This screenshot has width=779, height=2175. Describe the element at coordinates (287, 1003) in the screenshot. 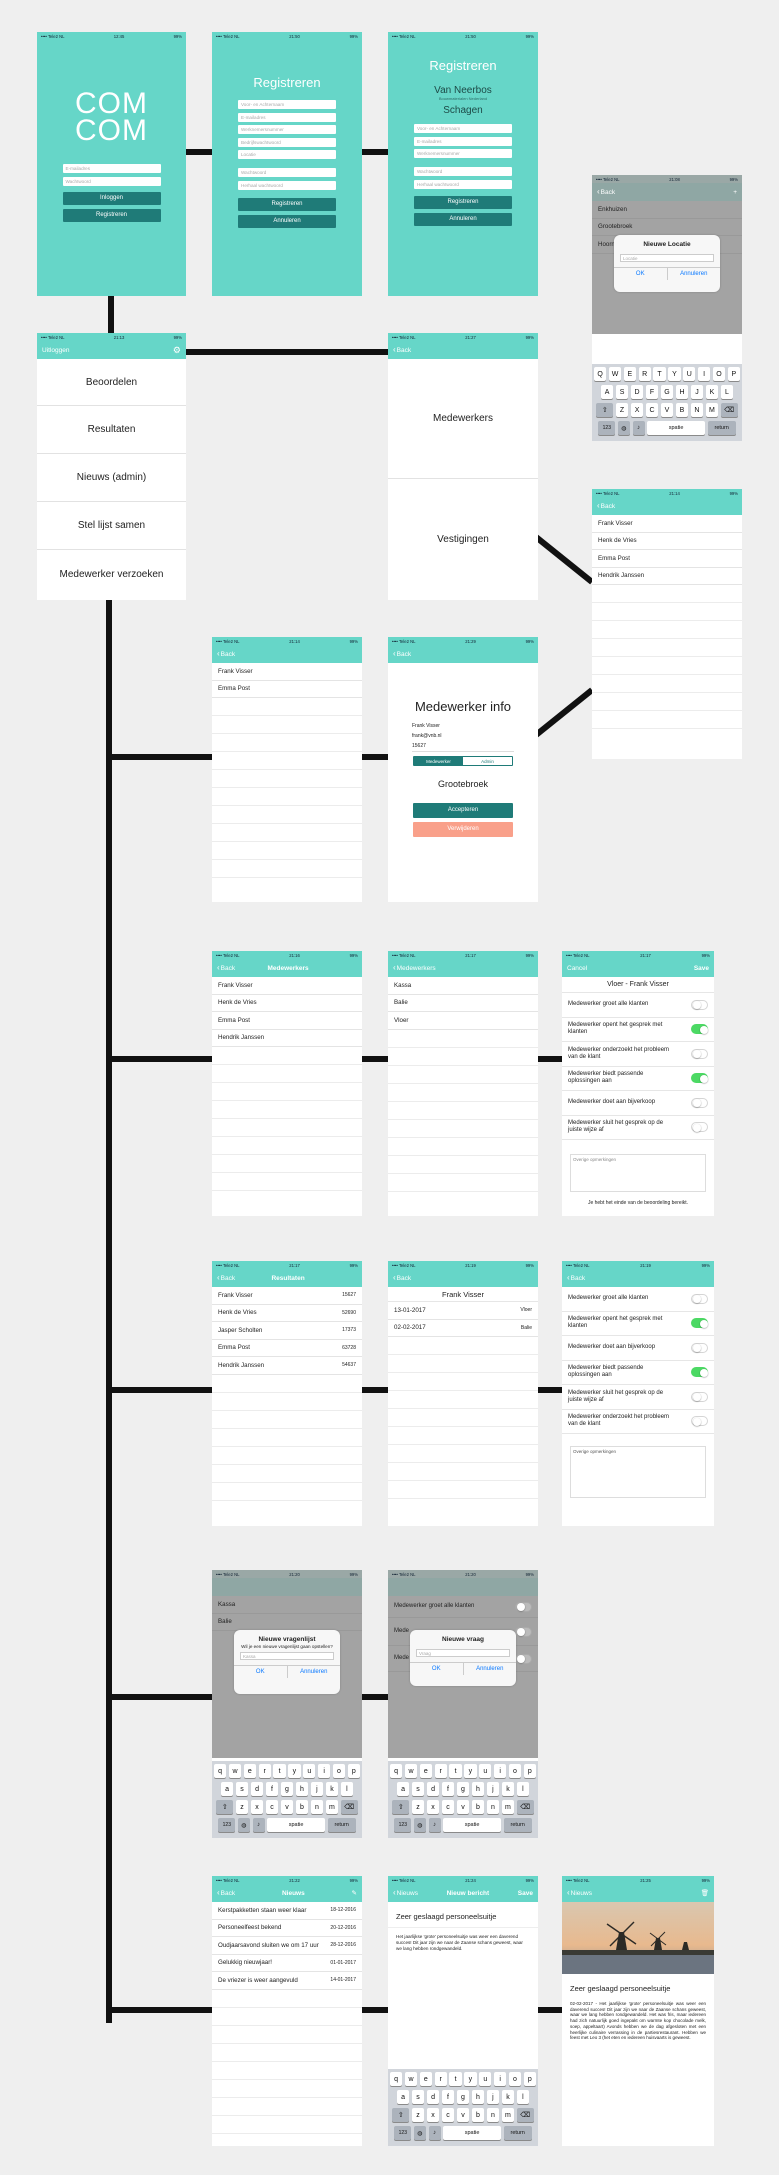

I see `list-item: Henk de Vries` at that location.